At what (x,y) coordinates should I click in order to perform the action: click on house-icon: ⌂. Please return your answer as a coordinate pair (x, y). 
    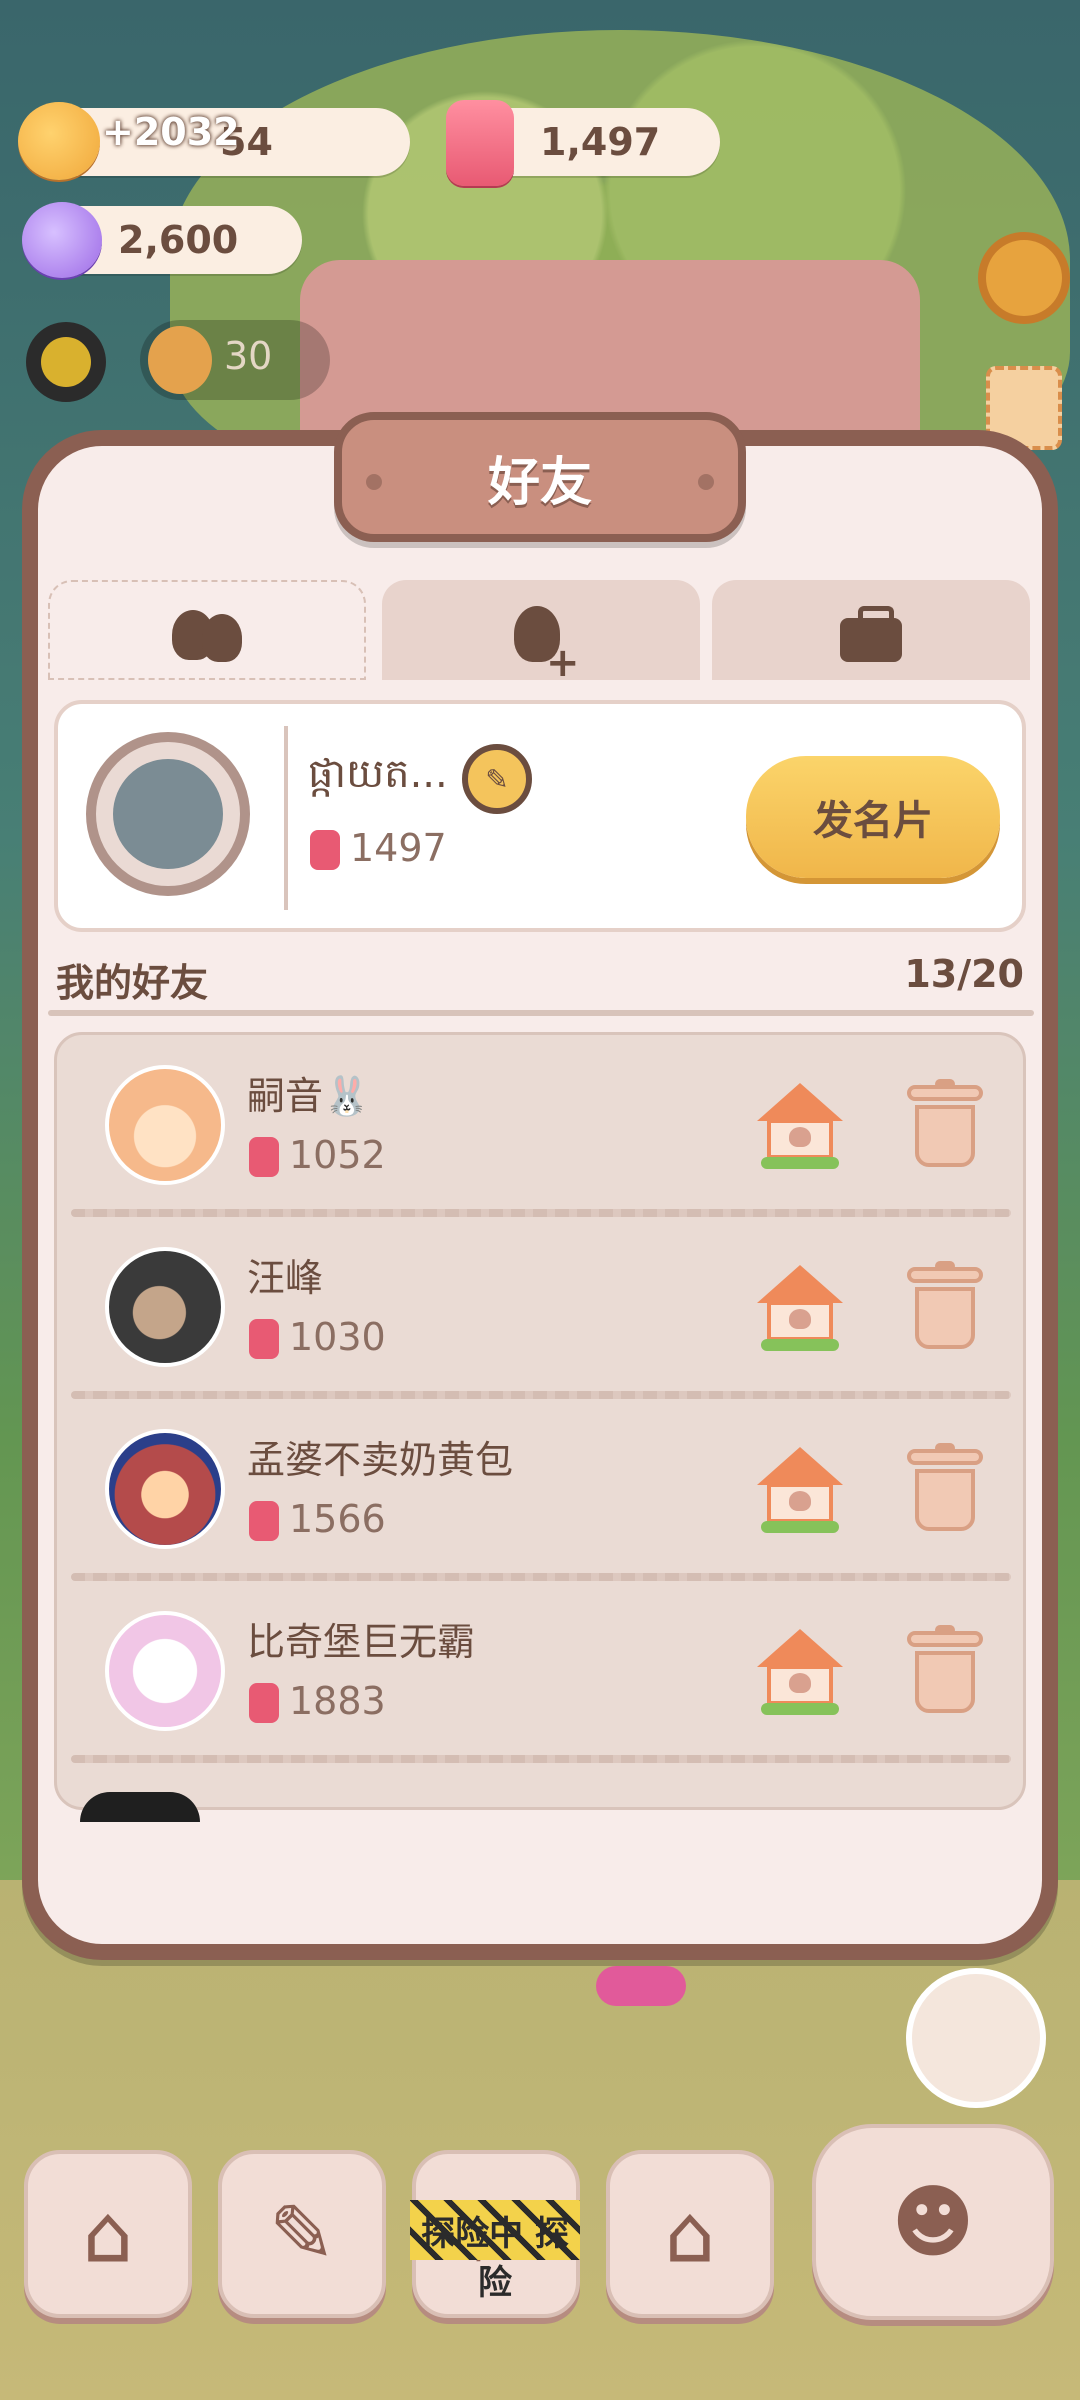
    Looking at the image, I should click on (108, 2234).